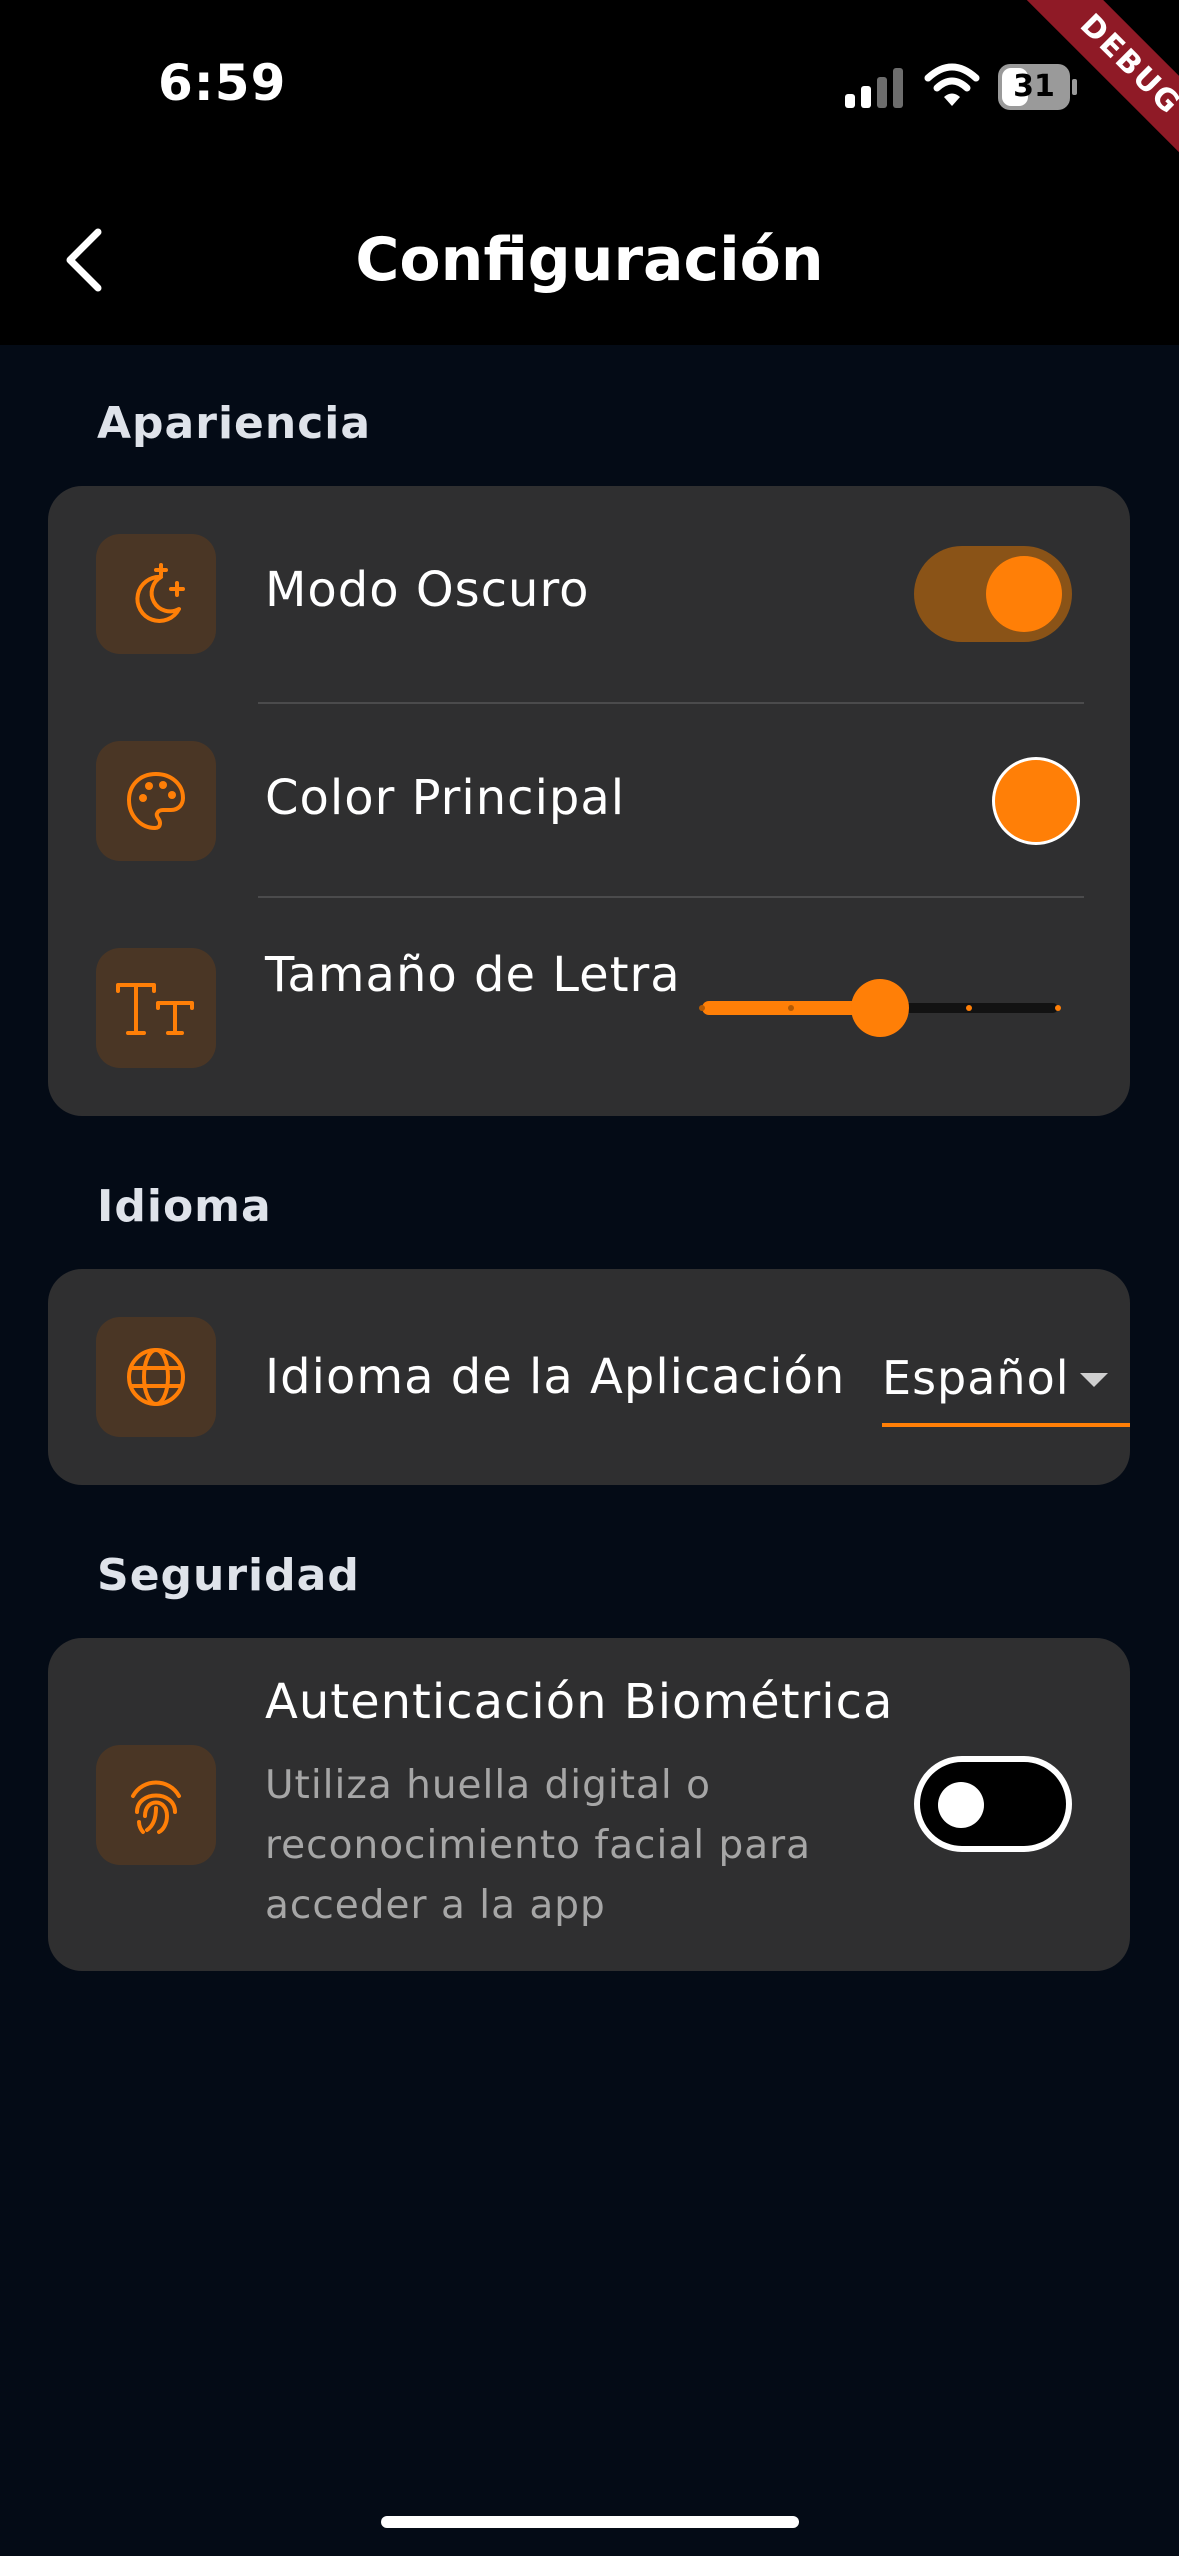 The width and height of the screenshot is (1179, 2556). I want to click on battery-icon: 31, so click(1038, 87).